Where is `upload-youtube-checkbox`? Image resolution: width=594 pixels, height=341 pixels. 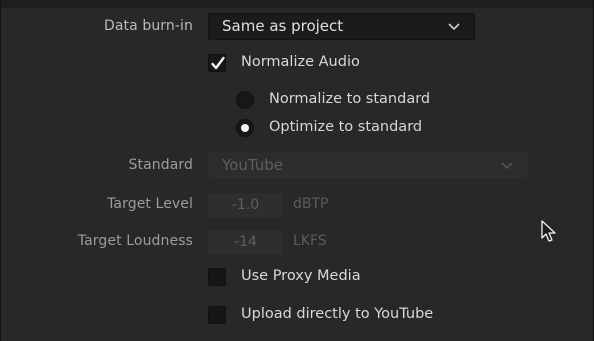
upload-youtube-checkbox is located at coordinates (217, 315).